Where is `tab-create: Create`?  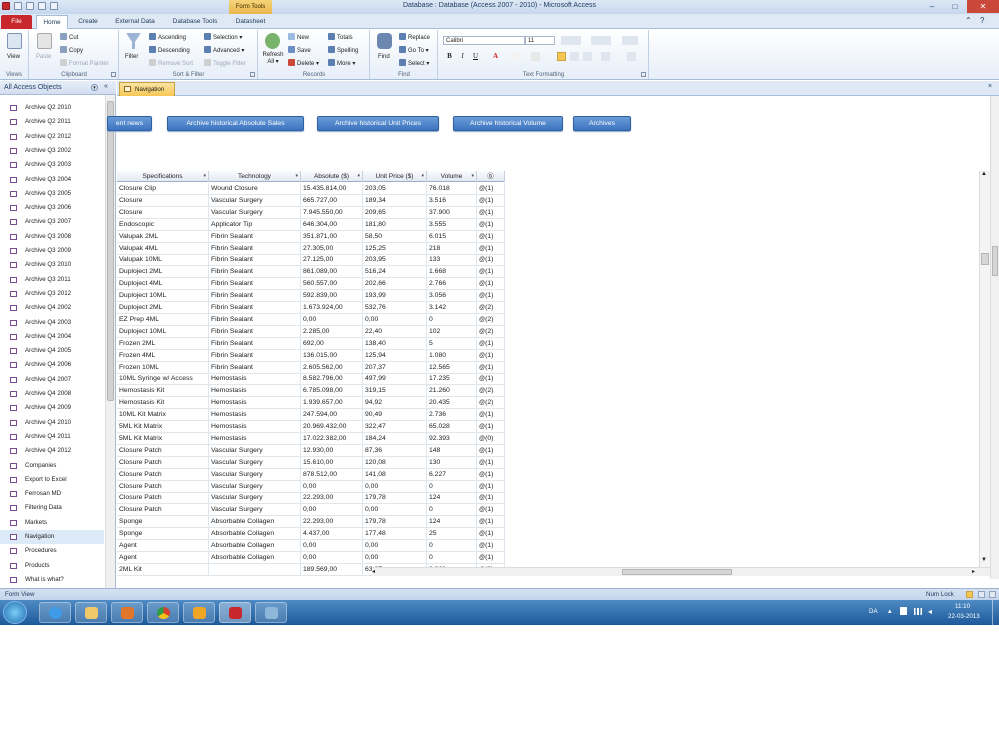 tab-create: Create is located at coordinates (88, 22).